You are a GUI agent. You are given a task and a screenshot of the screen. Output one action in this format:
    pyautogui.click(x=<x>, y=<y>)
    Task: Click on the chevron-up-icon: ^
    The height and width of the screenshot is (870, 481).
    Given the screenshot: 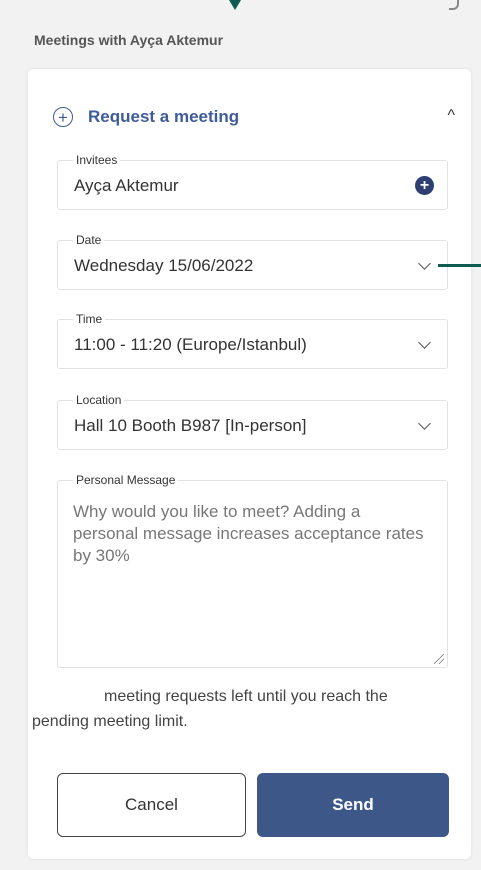 What is the action you would take?
    pyautogui.click(x=451, y=116)
    